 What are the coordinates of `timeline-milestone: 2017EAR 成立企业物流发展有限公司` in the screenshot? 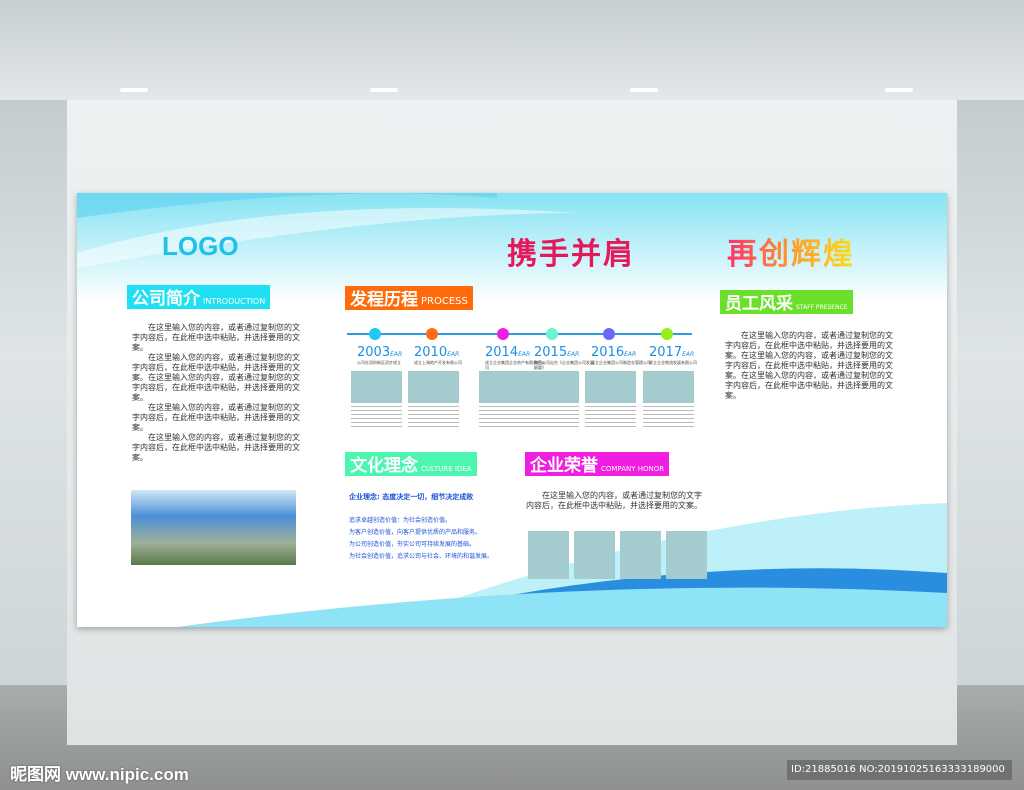 It's located at (679, 355).